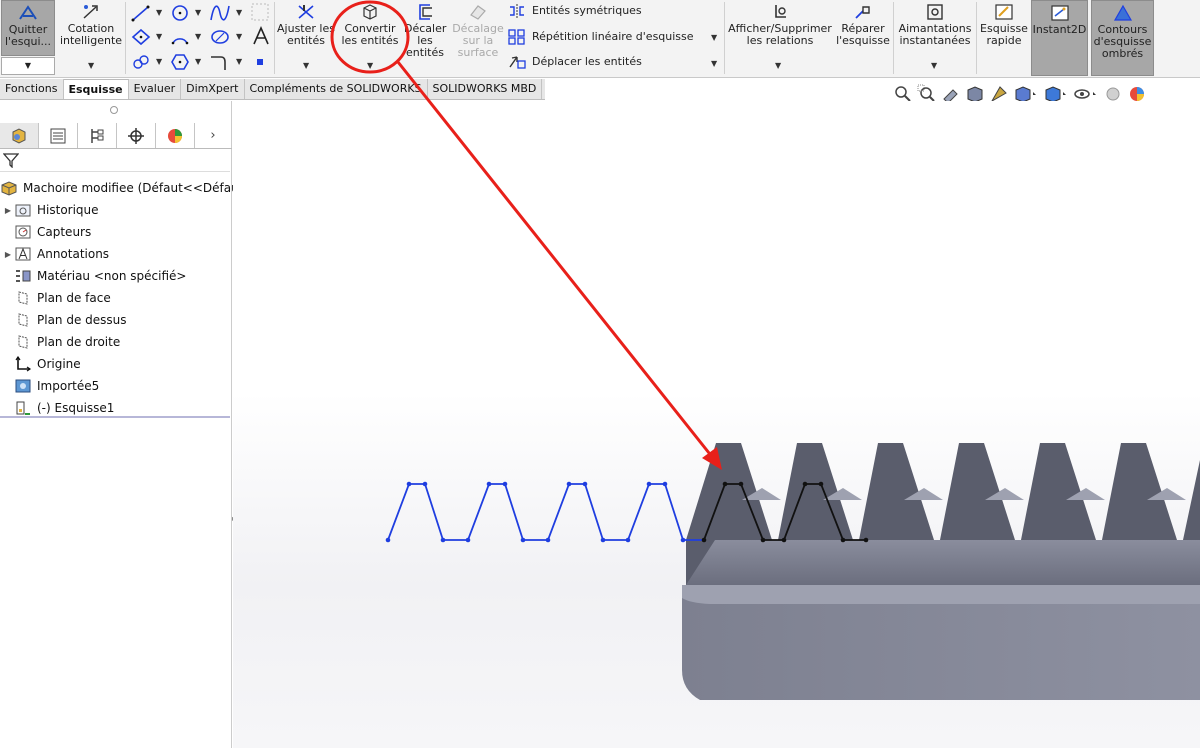  Describe the element at coordinates (9, 188) in the screenshot. I see `part-icon` at that location.